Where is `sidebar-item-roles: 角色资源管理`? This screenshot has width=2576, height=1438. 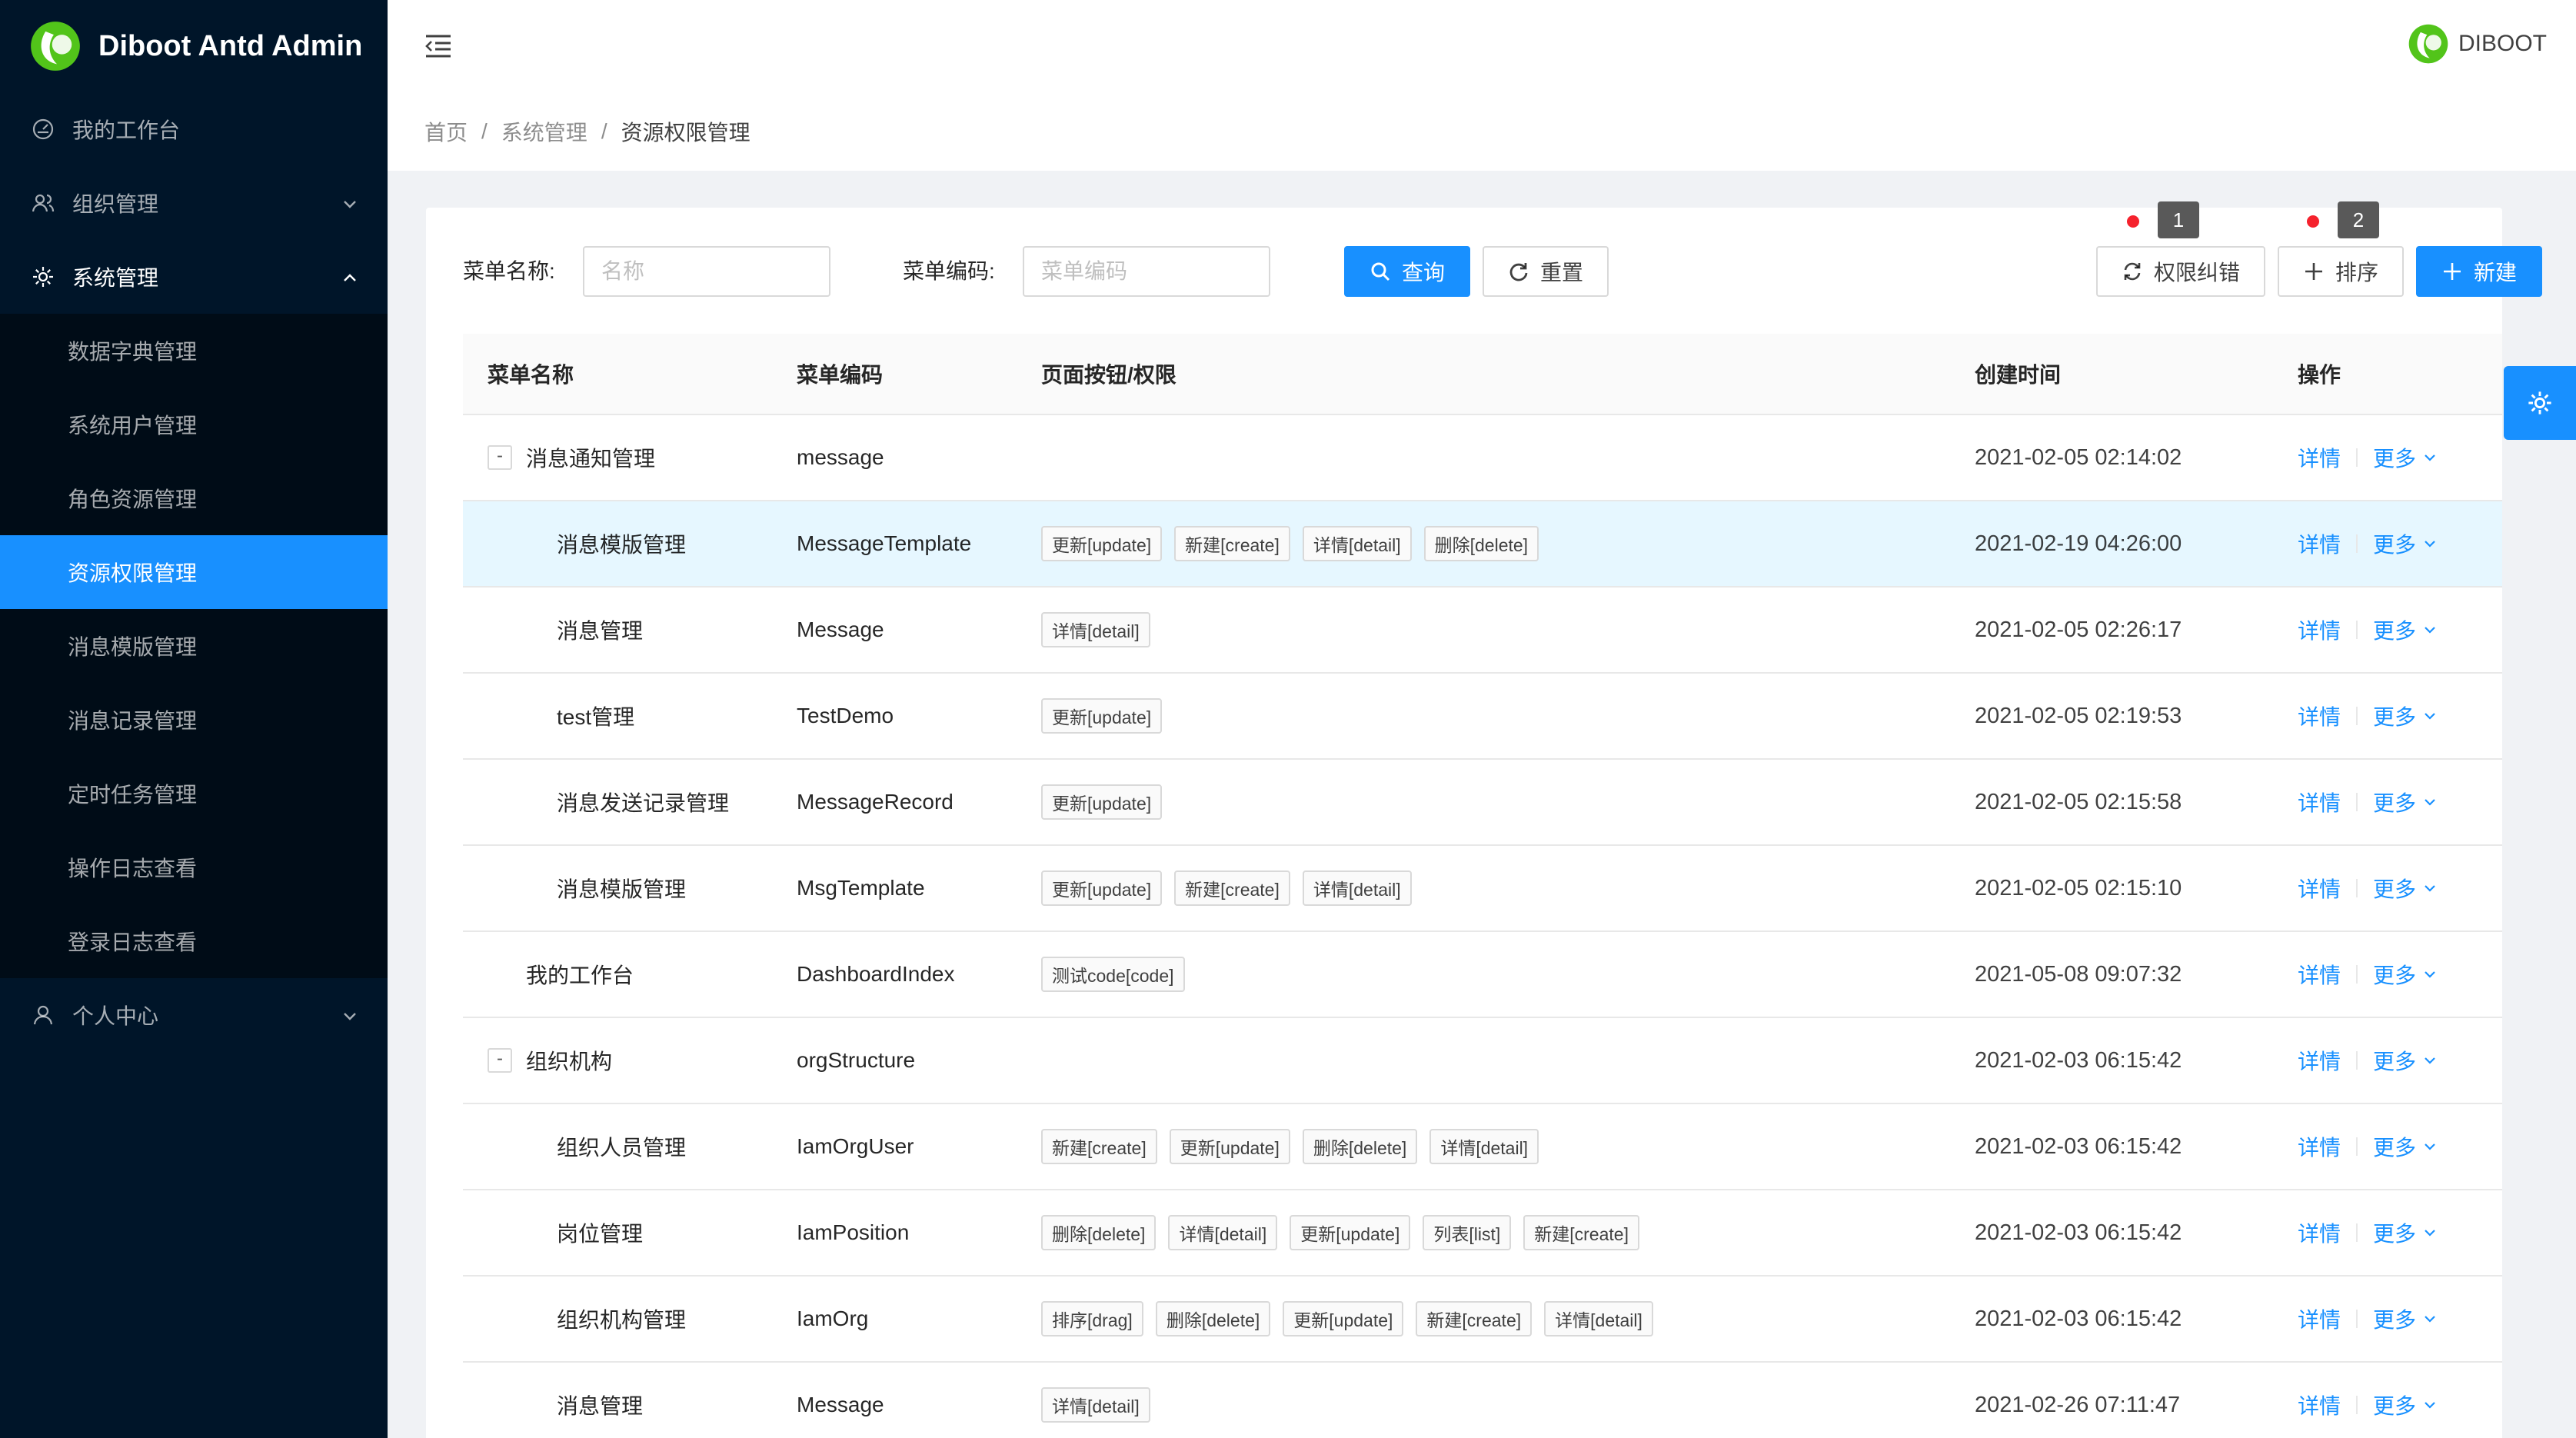
sidebar-item-roles: 角色资源管理 is located at coordinates (194, 498).